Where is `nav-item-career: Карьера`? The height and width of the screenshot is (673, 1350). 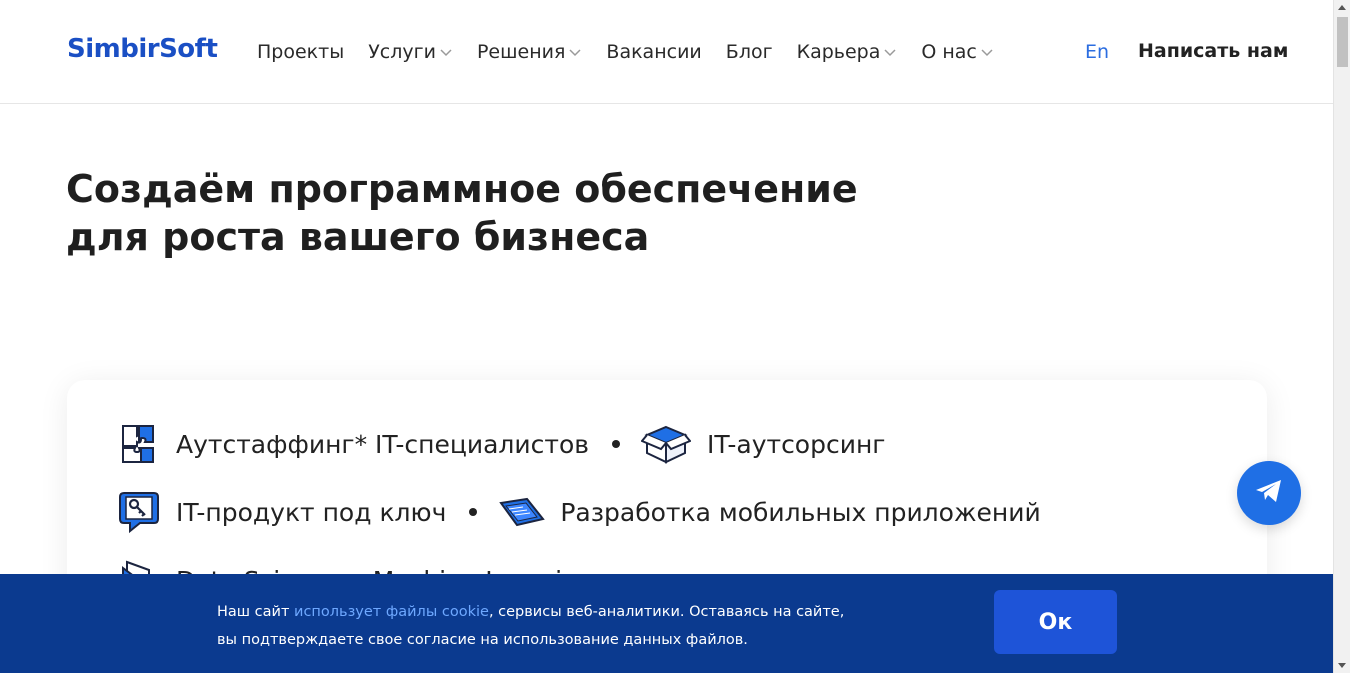
nav-item-career: Карьера is located at coordinates (847, 52).